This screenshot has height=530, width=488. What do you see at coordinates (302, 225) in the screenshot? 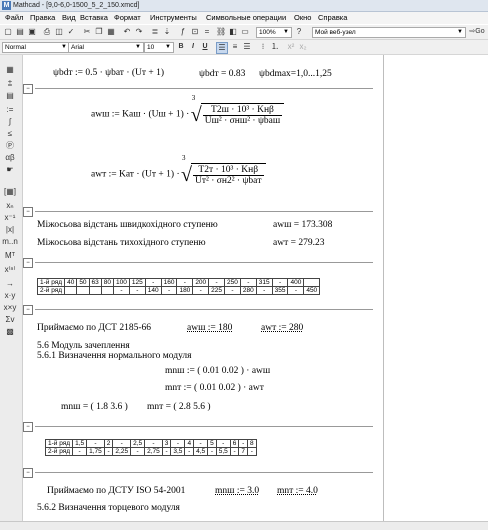
I see `dist-fast-value: awш = 173.308` at bounding box center [302, 225].